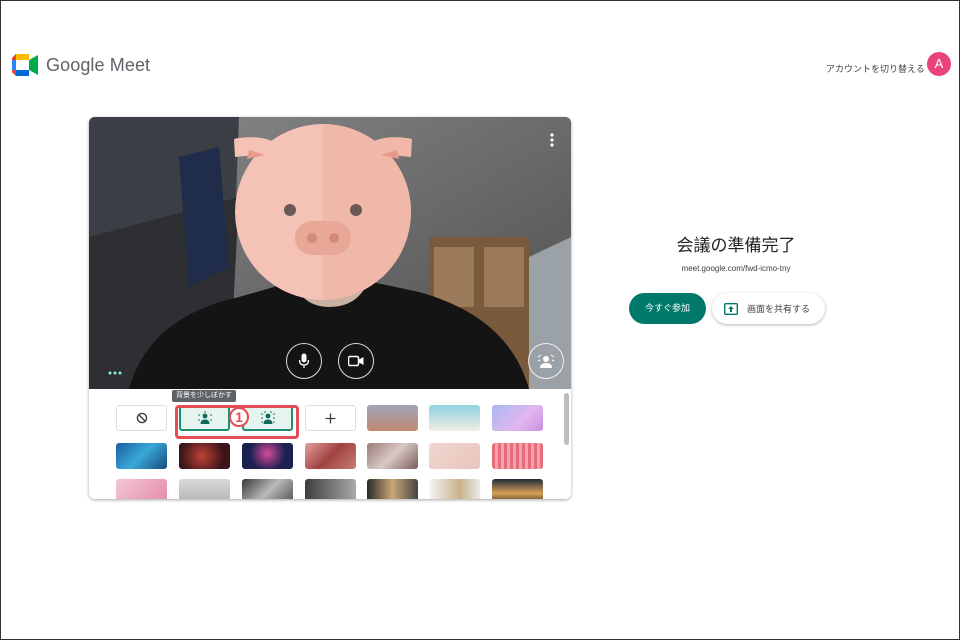  I want to click on add-background-tile, so click(330, 418).